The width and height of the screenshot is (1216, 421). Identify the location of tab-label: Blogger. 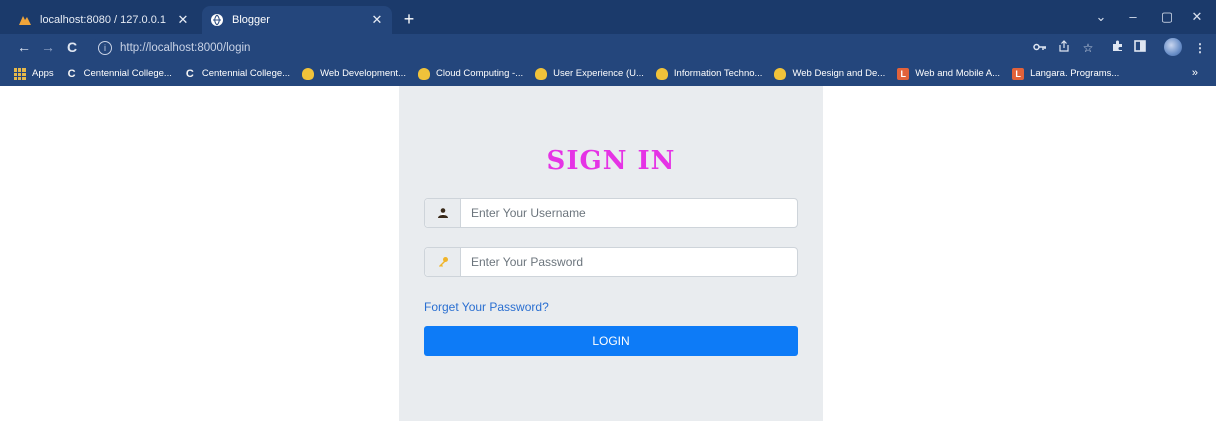
(251, 20).